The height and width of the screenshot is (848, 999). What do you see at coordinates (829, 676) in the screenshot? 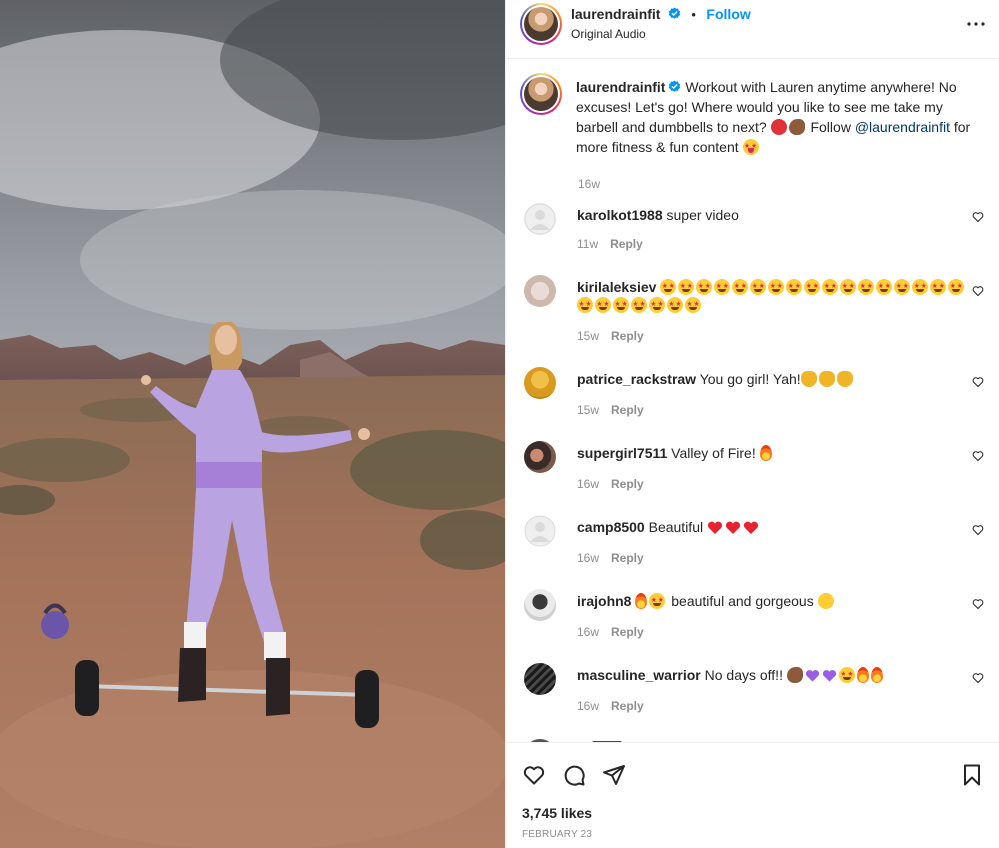
I see `purple-heart-emoji-icon` at bounding box center [829, 676].